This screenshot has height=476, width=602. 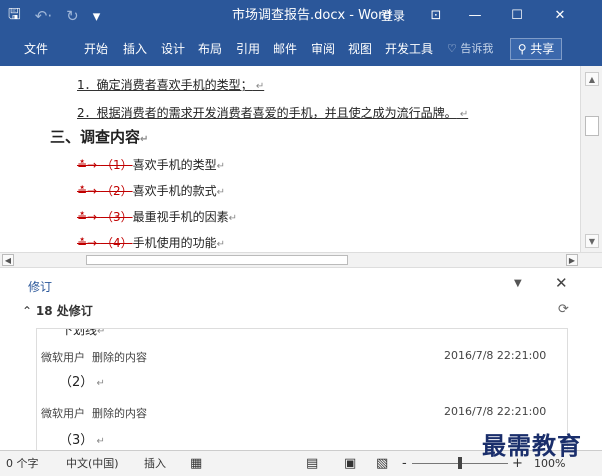 I want to click on web-layout-icon: ▧, so click(x=382, y=463).